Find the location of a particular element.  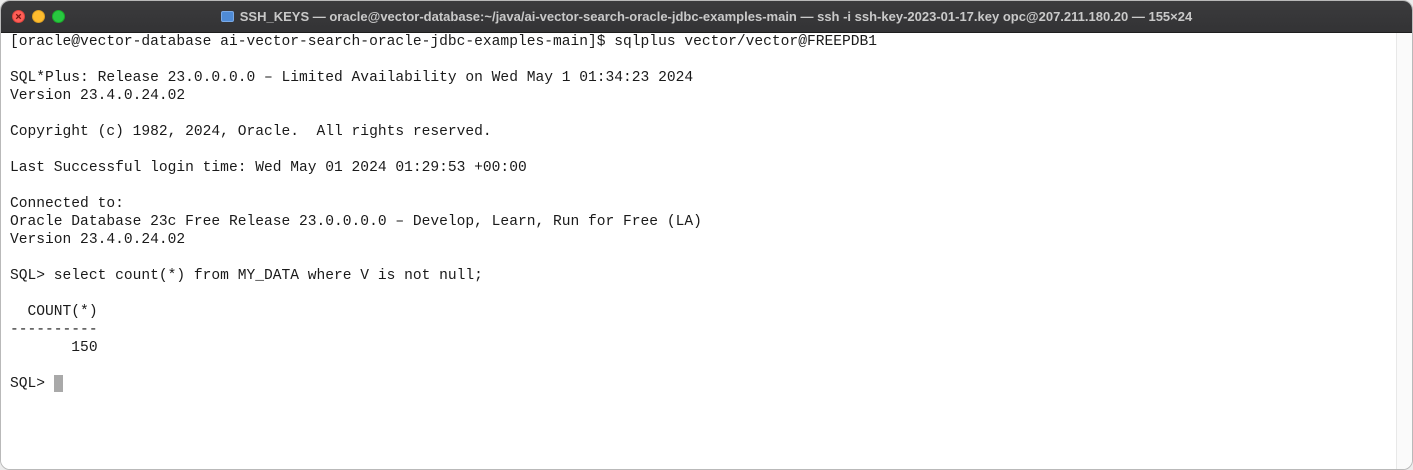

close-button is located at coordinates (18, 16).